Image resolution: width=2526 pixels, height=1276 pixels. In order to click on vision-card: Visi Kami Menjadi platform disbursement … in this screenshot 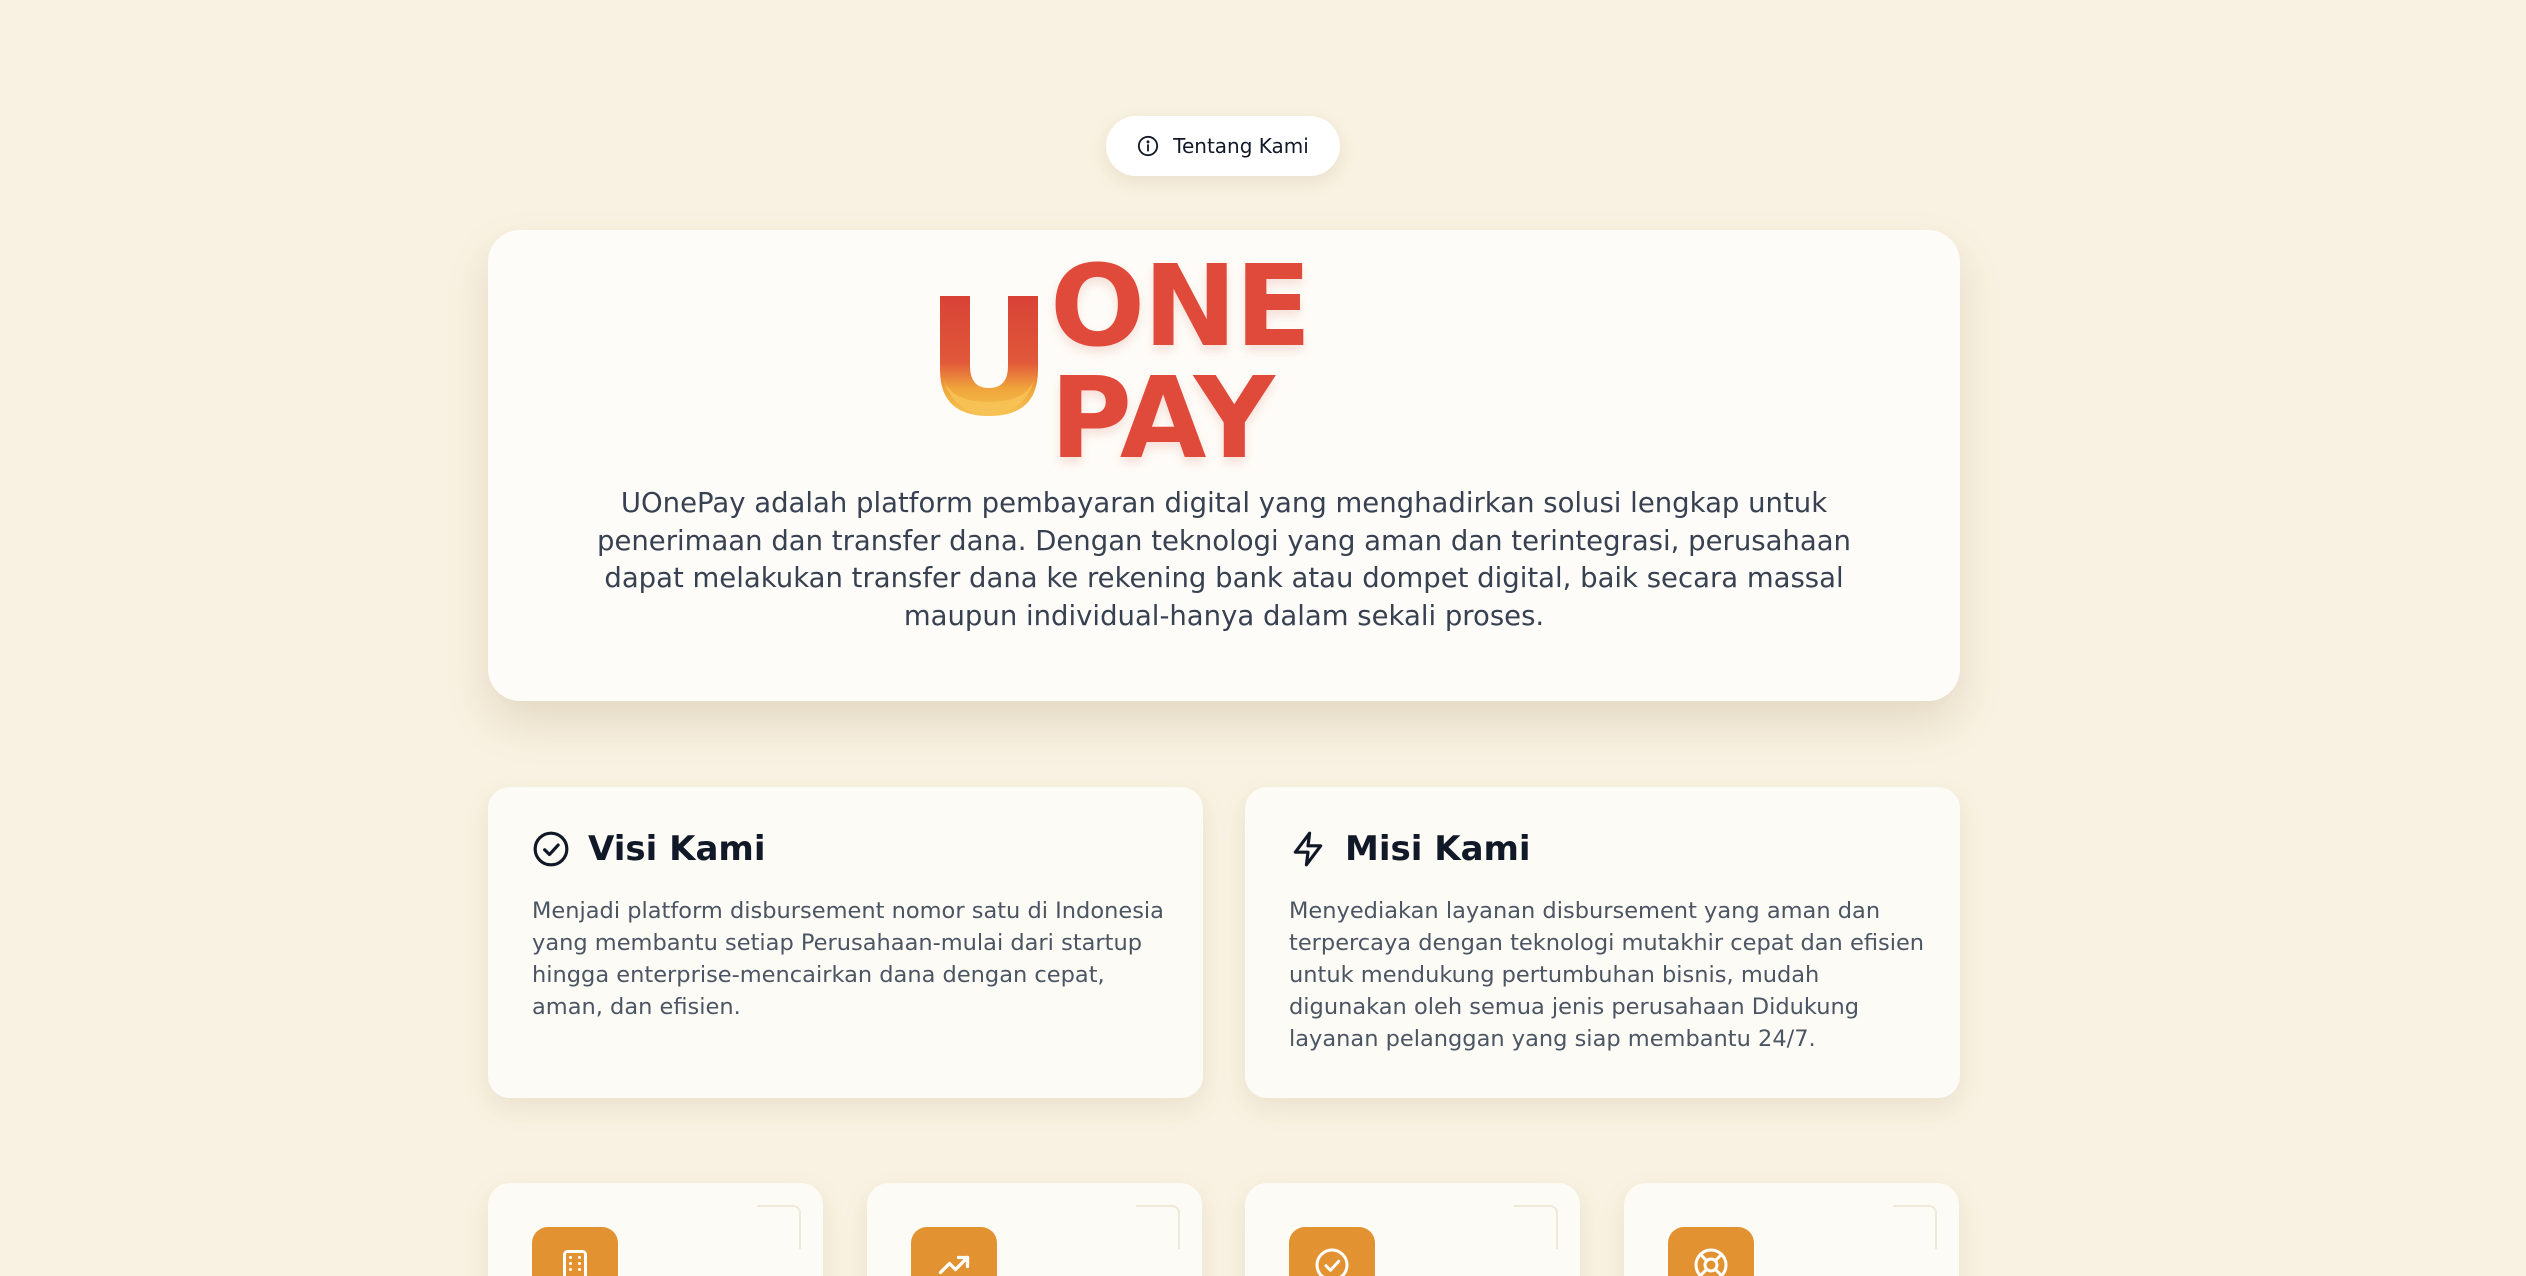, I will do `click(845, 942)`.